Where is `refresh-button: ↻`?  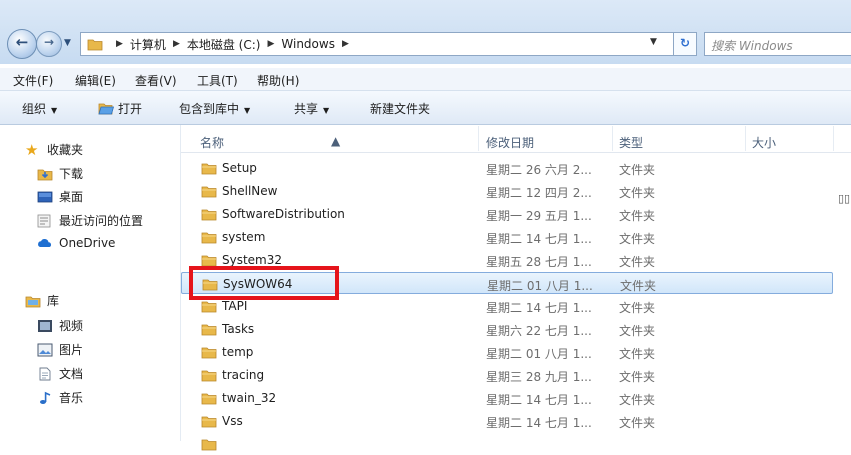
refresh-button: ↻ is located at coordinates (685, 44).